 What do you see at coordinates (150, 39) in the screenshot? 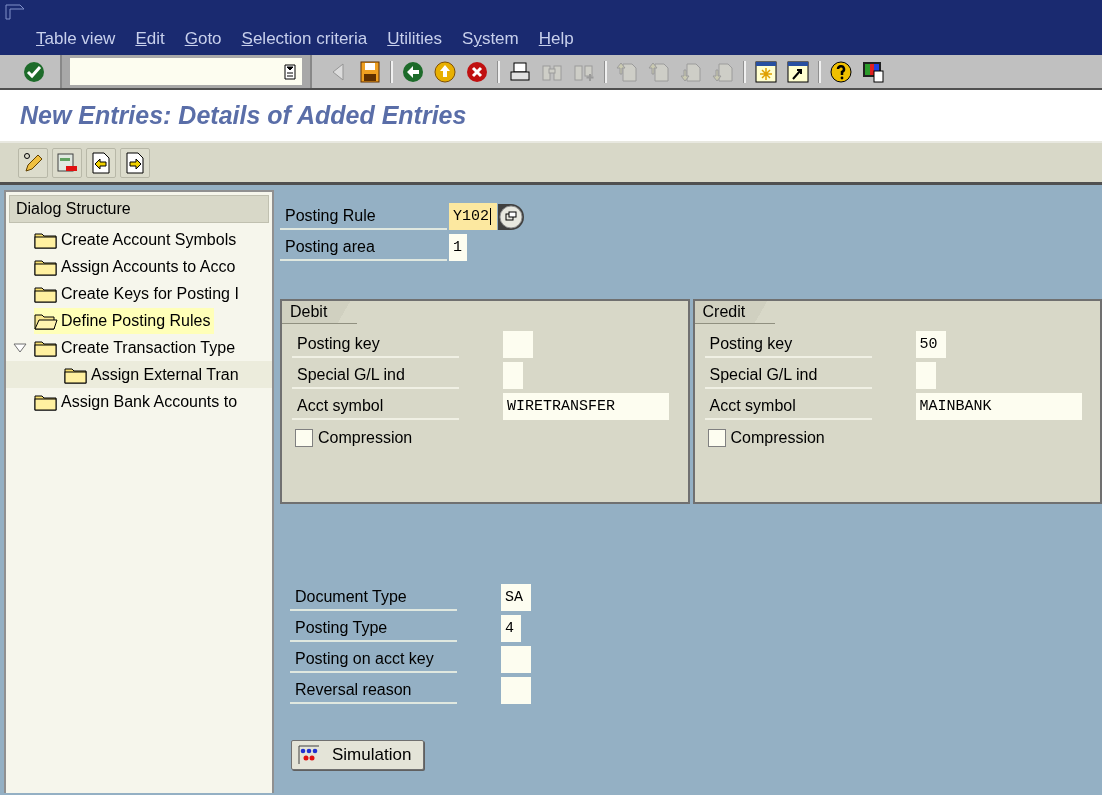
I see `menu-item: Edit` at bounding box center [150, 39].